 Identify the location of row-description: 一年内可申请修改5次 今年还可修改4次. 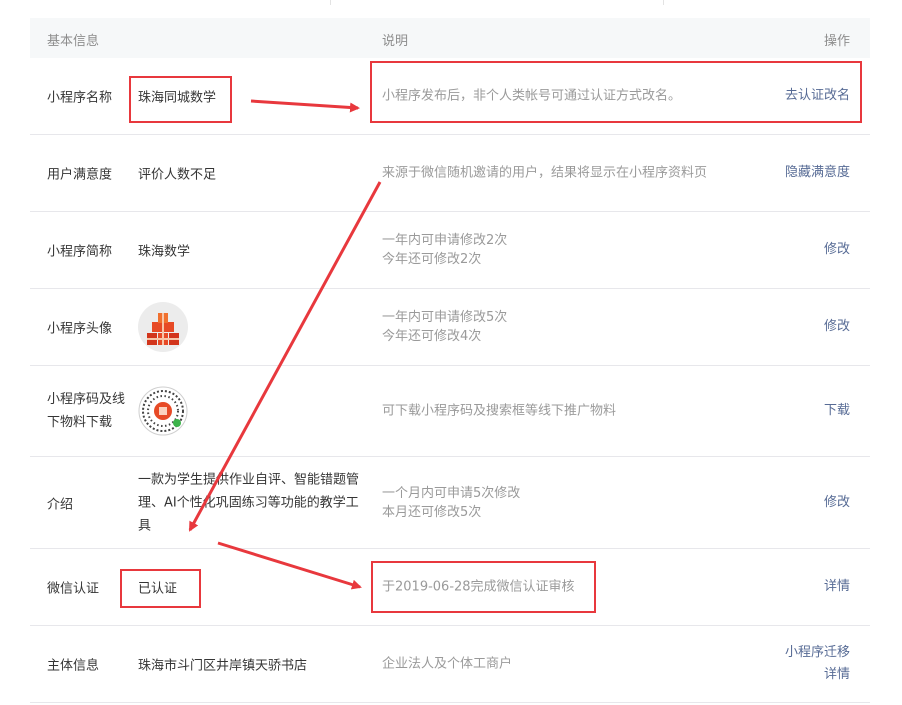
(444, 327).